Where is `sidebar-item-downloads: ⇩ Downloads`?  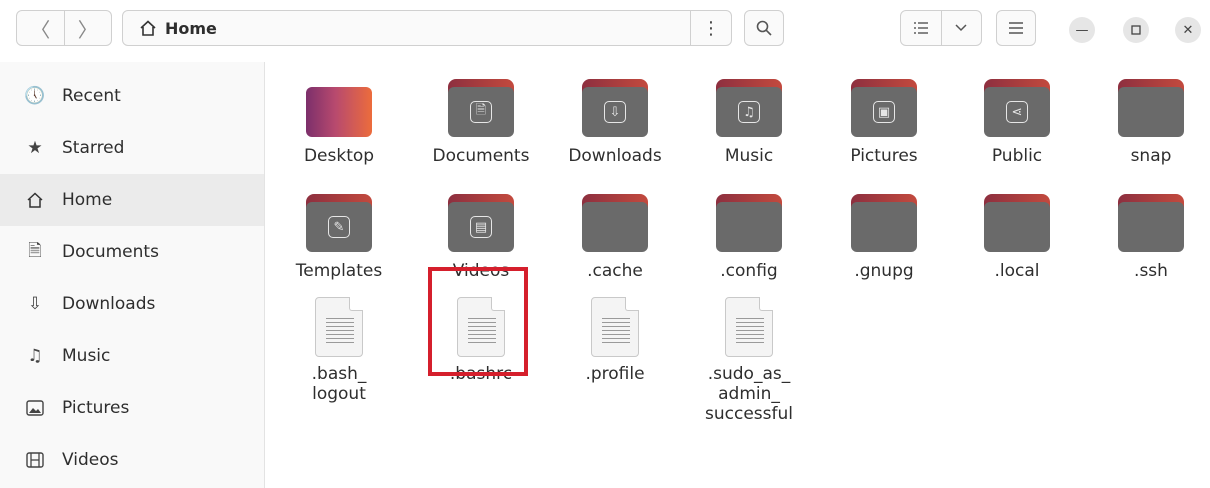 sidebar-item-downloads: ⇩ Downloads is located at coordinates (132, 304).